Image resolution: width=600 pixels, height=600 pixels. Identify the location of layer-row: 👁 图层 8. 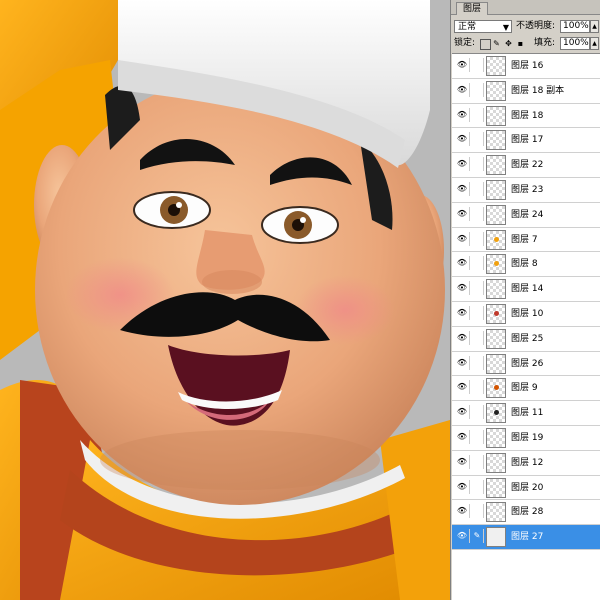
(526, 265).